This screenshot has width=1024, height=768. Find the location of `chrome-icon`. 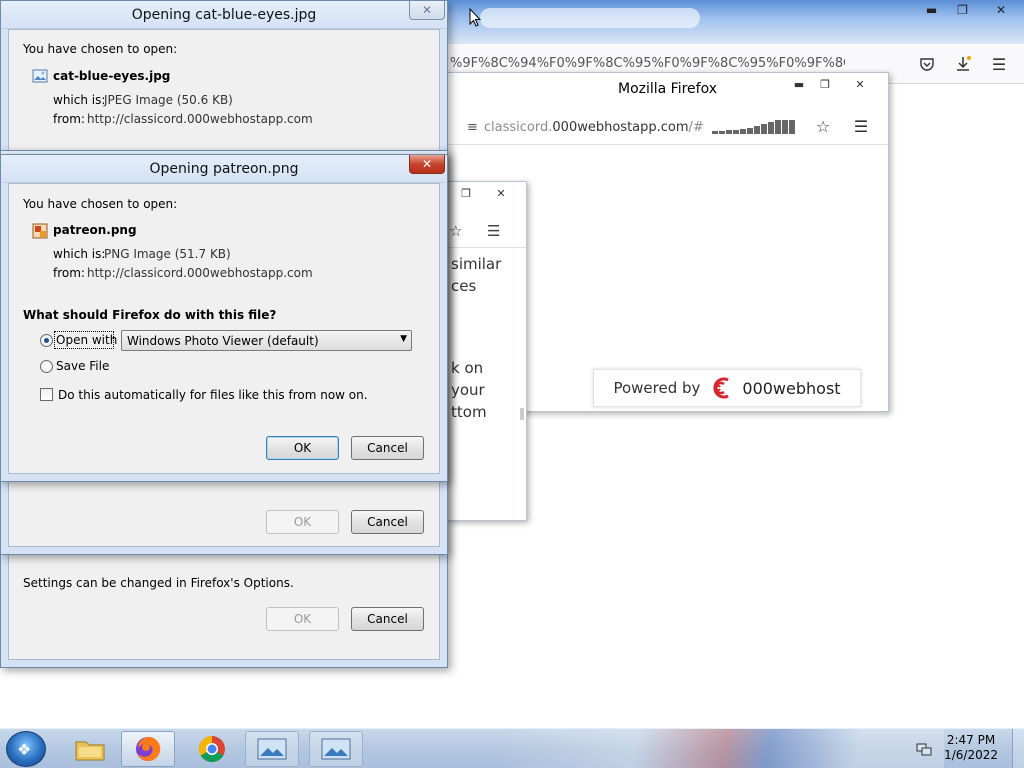

chrome-icon is located at coordinates (211, 749).